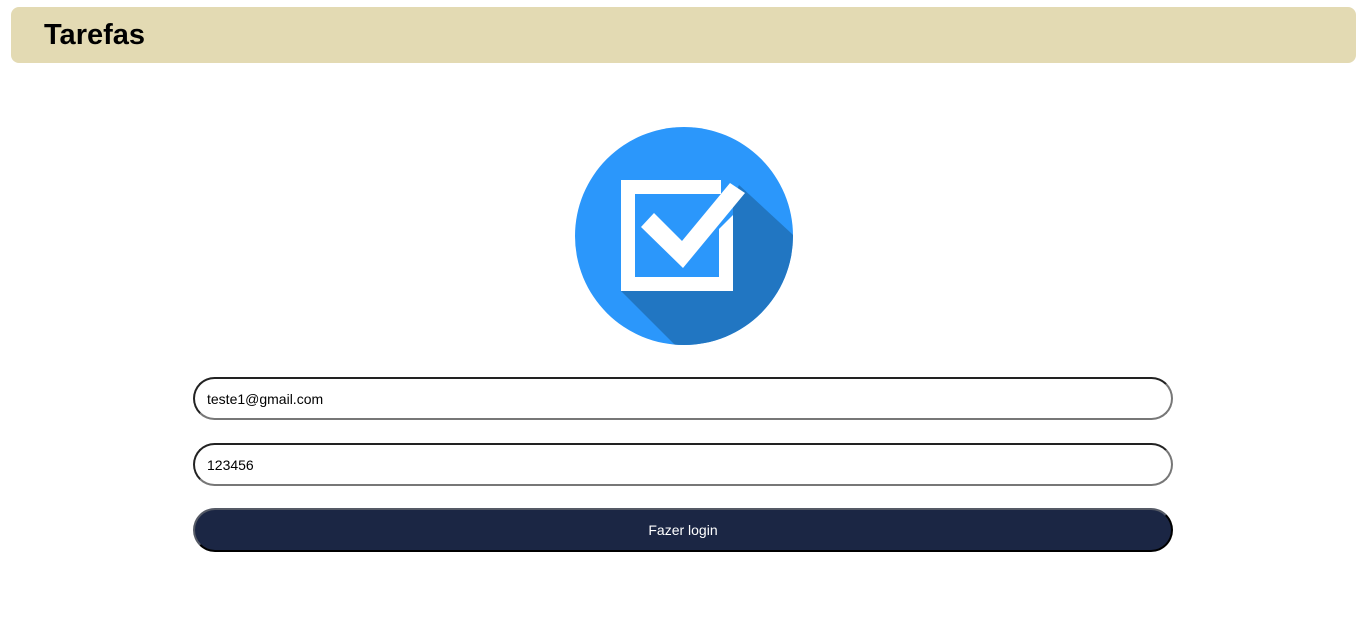 This screenshot has width=1366, height=623. Describe the element at coordinates (683, 530) in the screenshot. I see `login-button: Fazer login` at that location.